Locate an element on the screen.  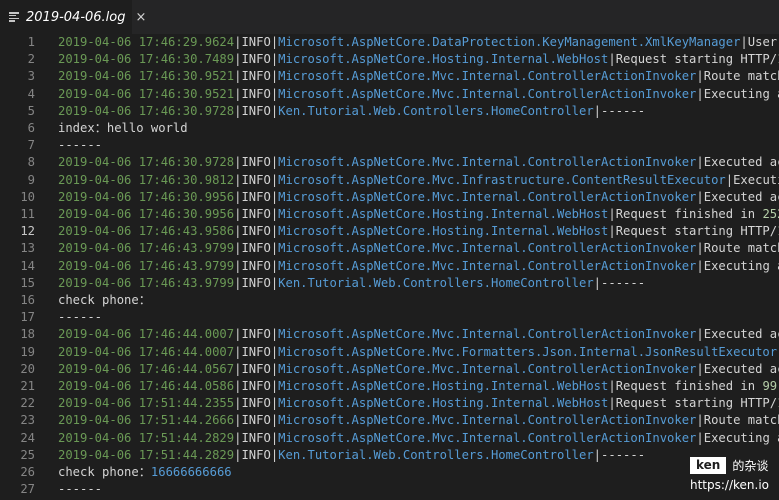
log-timestamp: 2019-04-06 17:46:44.0586 is located at coordinates (146, 386).